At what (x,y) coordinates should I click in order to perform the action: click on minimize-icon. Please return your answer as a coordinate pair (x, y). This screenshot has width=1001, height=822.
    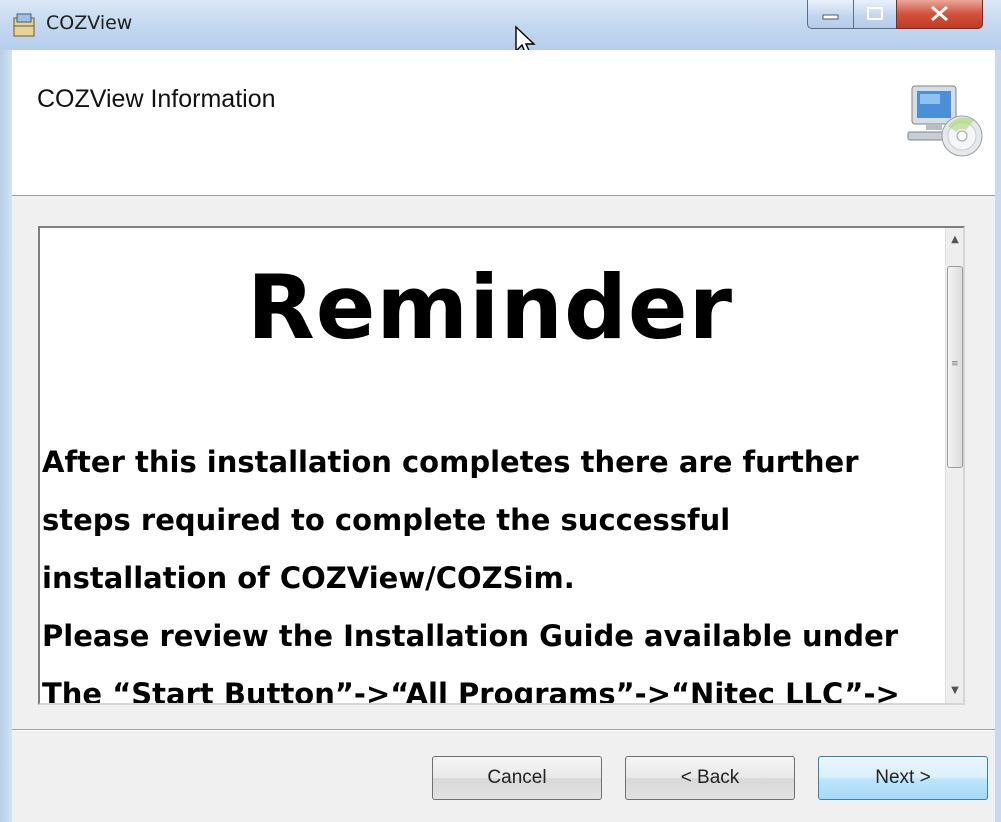
    Looking at the image, I should click on (830, 17).